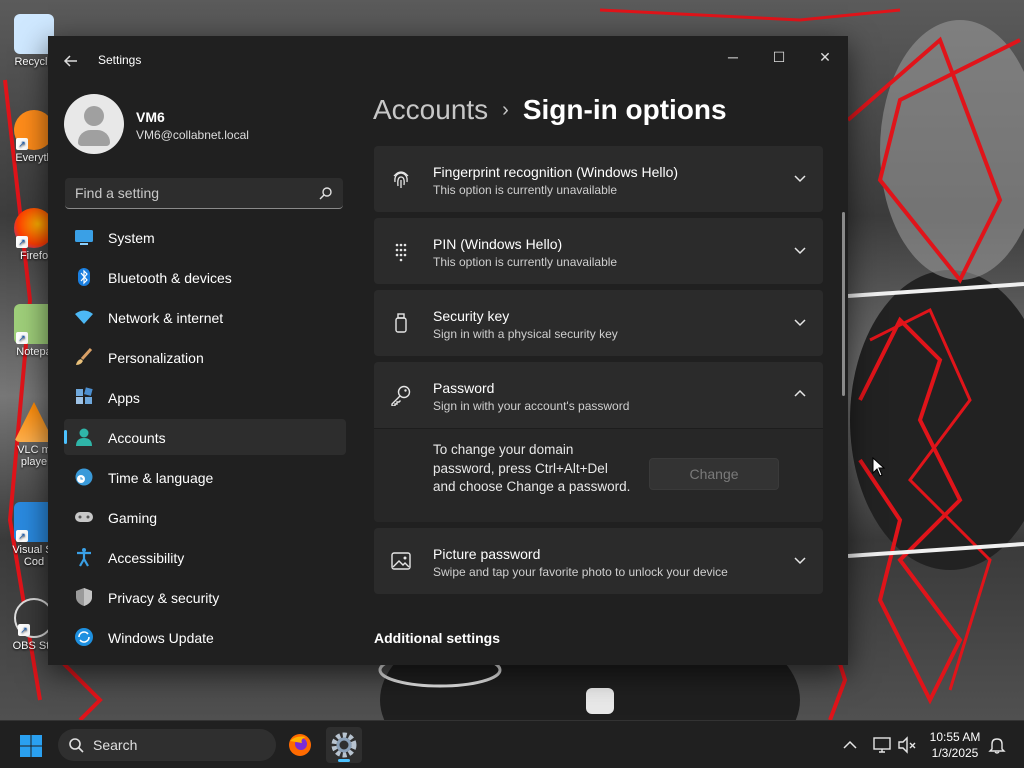 This screenshot has height=768, width=1024. What do you see at coordinates (84, 356) in the screenshot?
I see `brush-icon` at bounding box center [84, 356].